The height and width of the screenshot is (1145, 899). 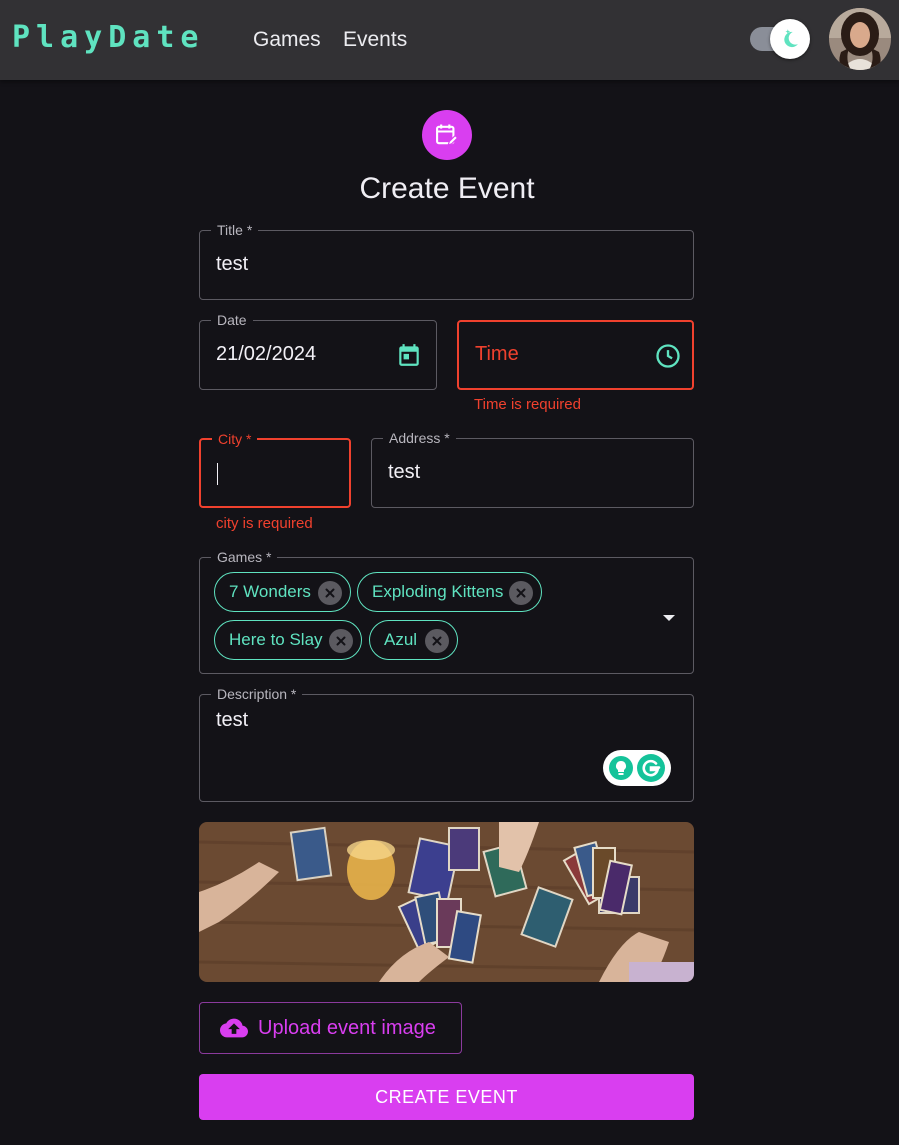 I want to click on moon-icon, so click(x=791, y=38).